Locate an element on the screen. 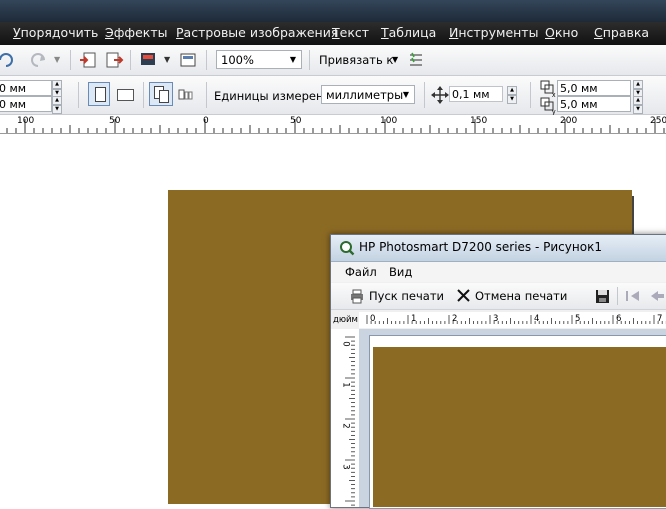 Image resolution: width=666 pixels, height=509 pixels. preview-menu-view: Вид is located at coordinates (400, 272).